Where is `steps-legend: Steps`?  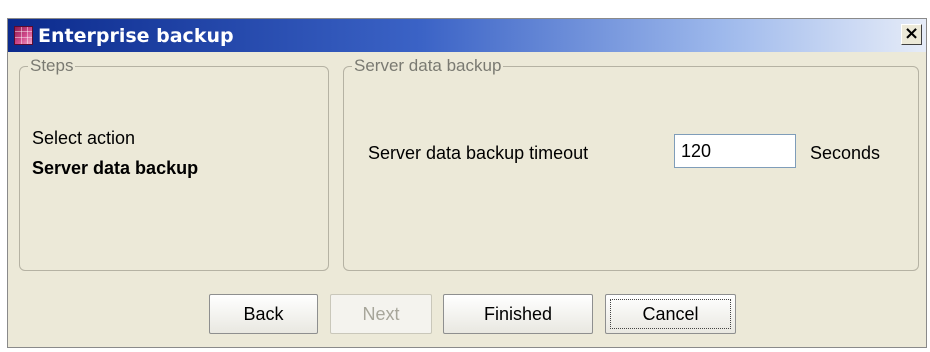
steps-legend: Steps is located at coordinates (52, 65).